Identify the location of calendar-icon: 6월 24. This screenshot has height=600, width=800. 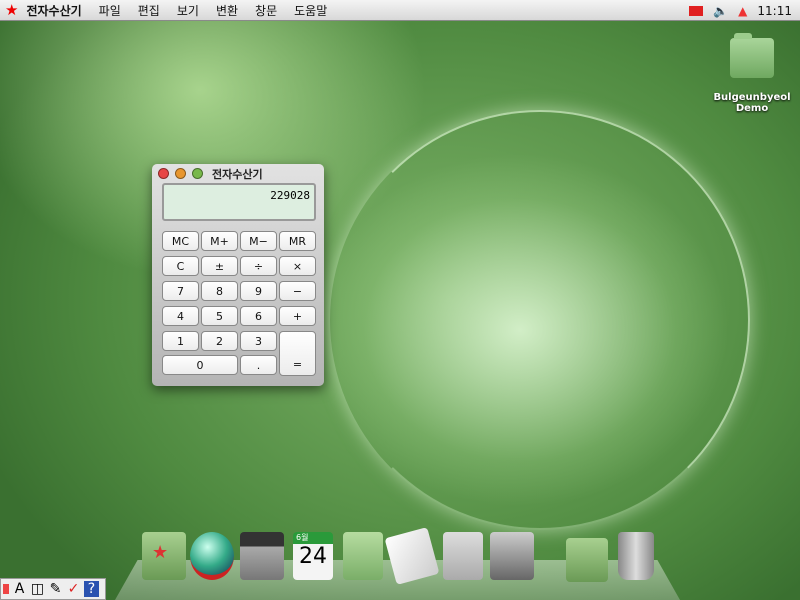
(313, 556).